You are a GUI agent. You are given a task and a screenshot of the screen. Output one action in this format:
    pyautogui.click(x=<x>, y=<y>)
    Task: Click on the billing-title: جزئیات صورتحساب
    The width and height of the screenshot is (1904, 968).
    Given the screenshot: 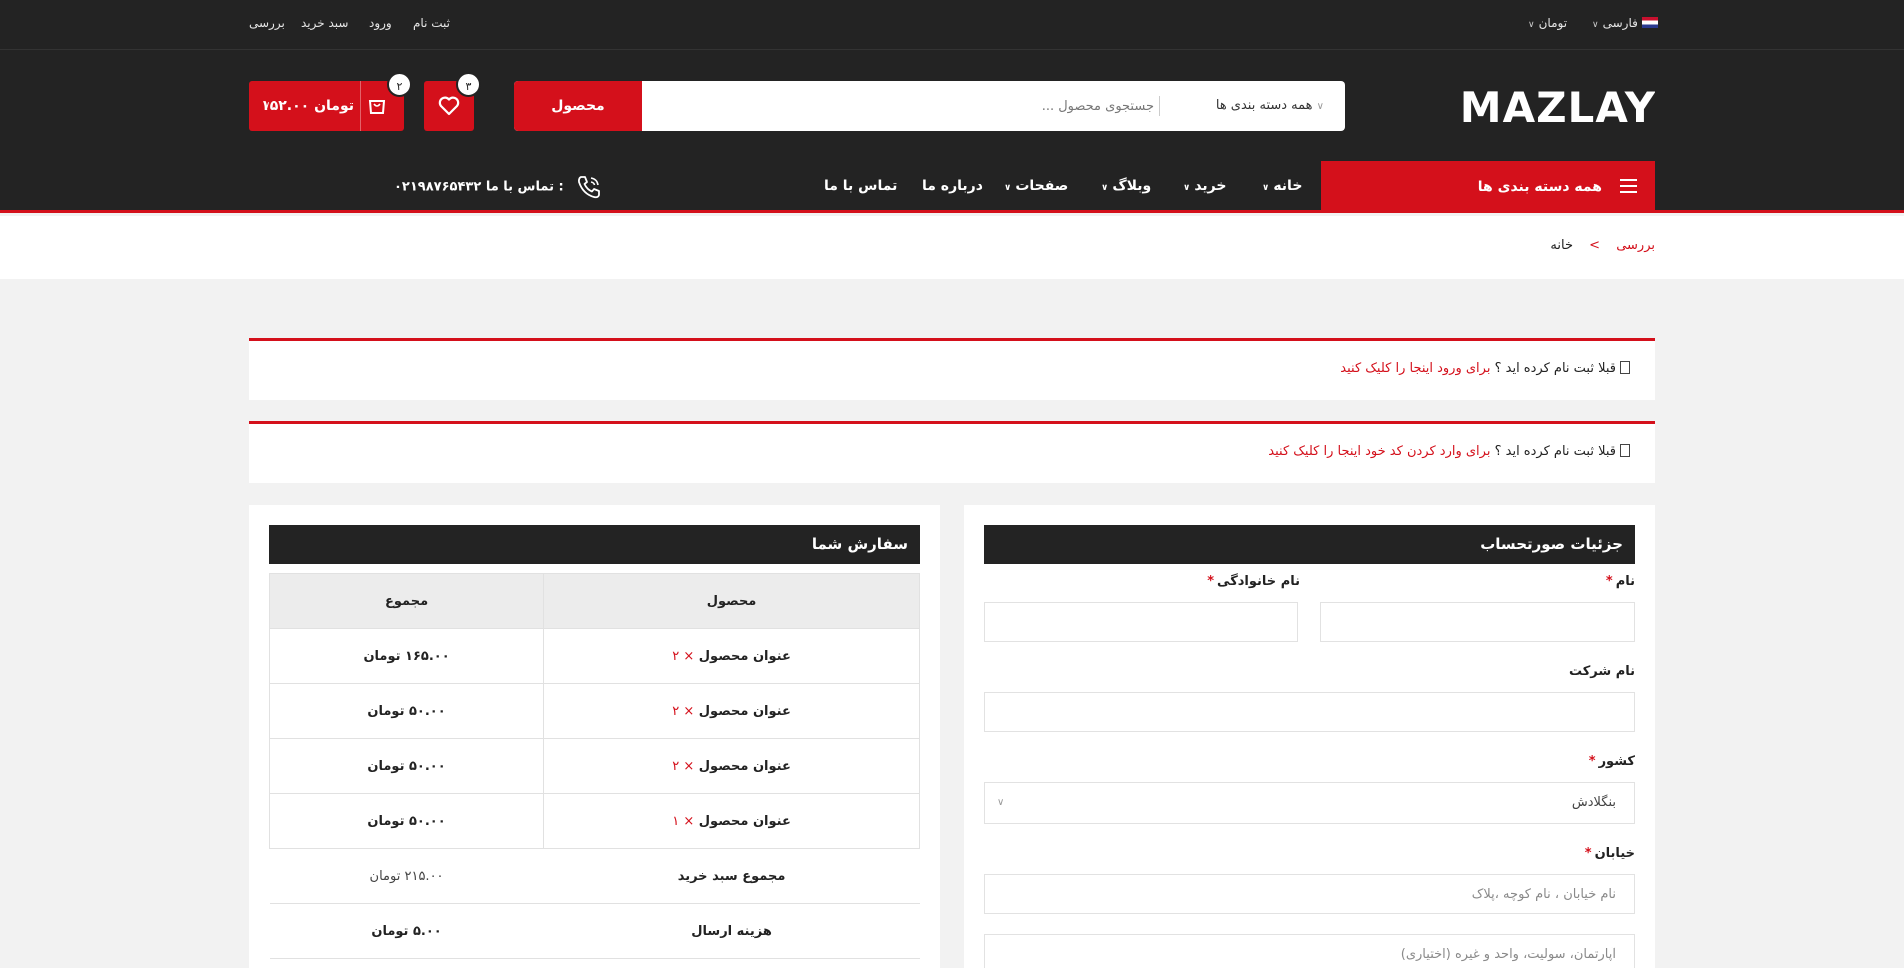 What is the action you would take?
    pyautogui.click(x=1309, y=544)
    